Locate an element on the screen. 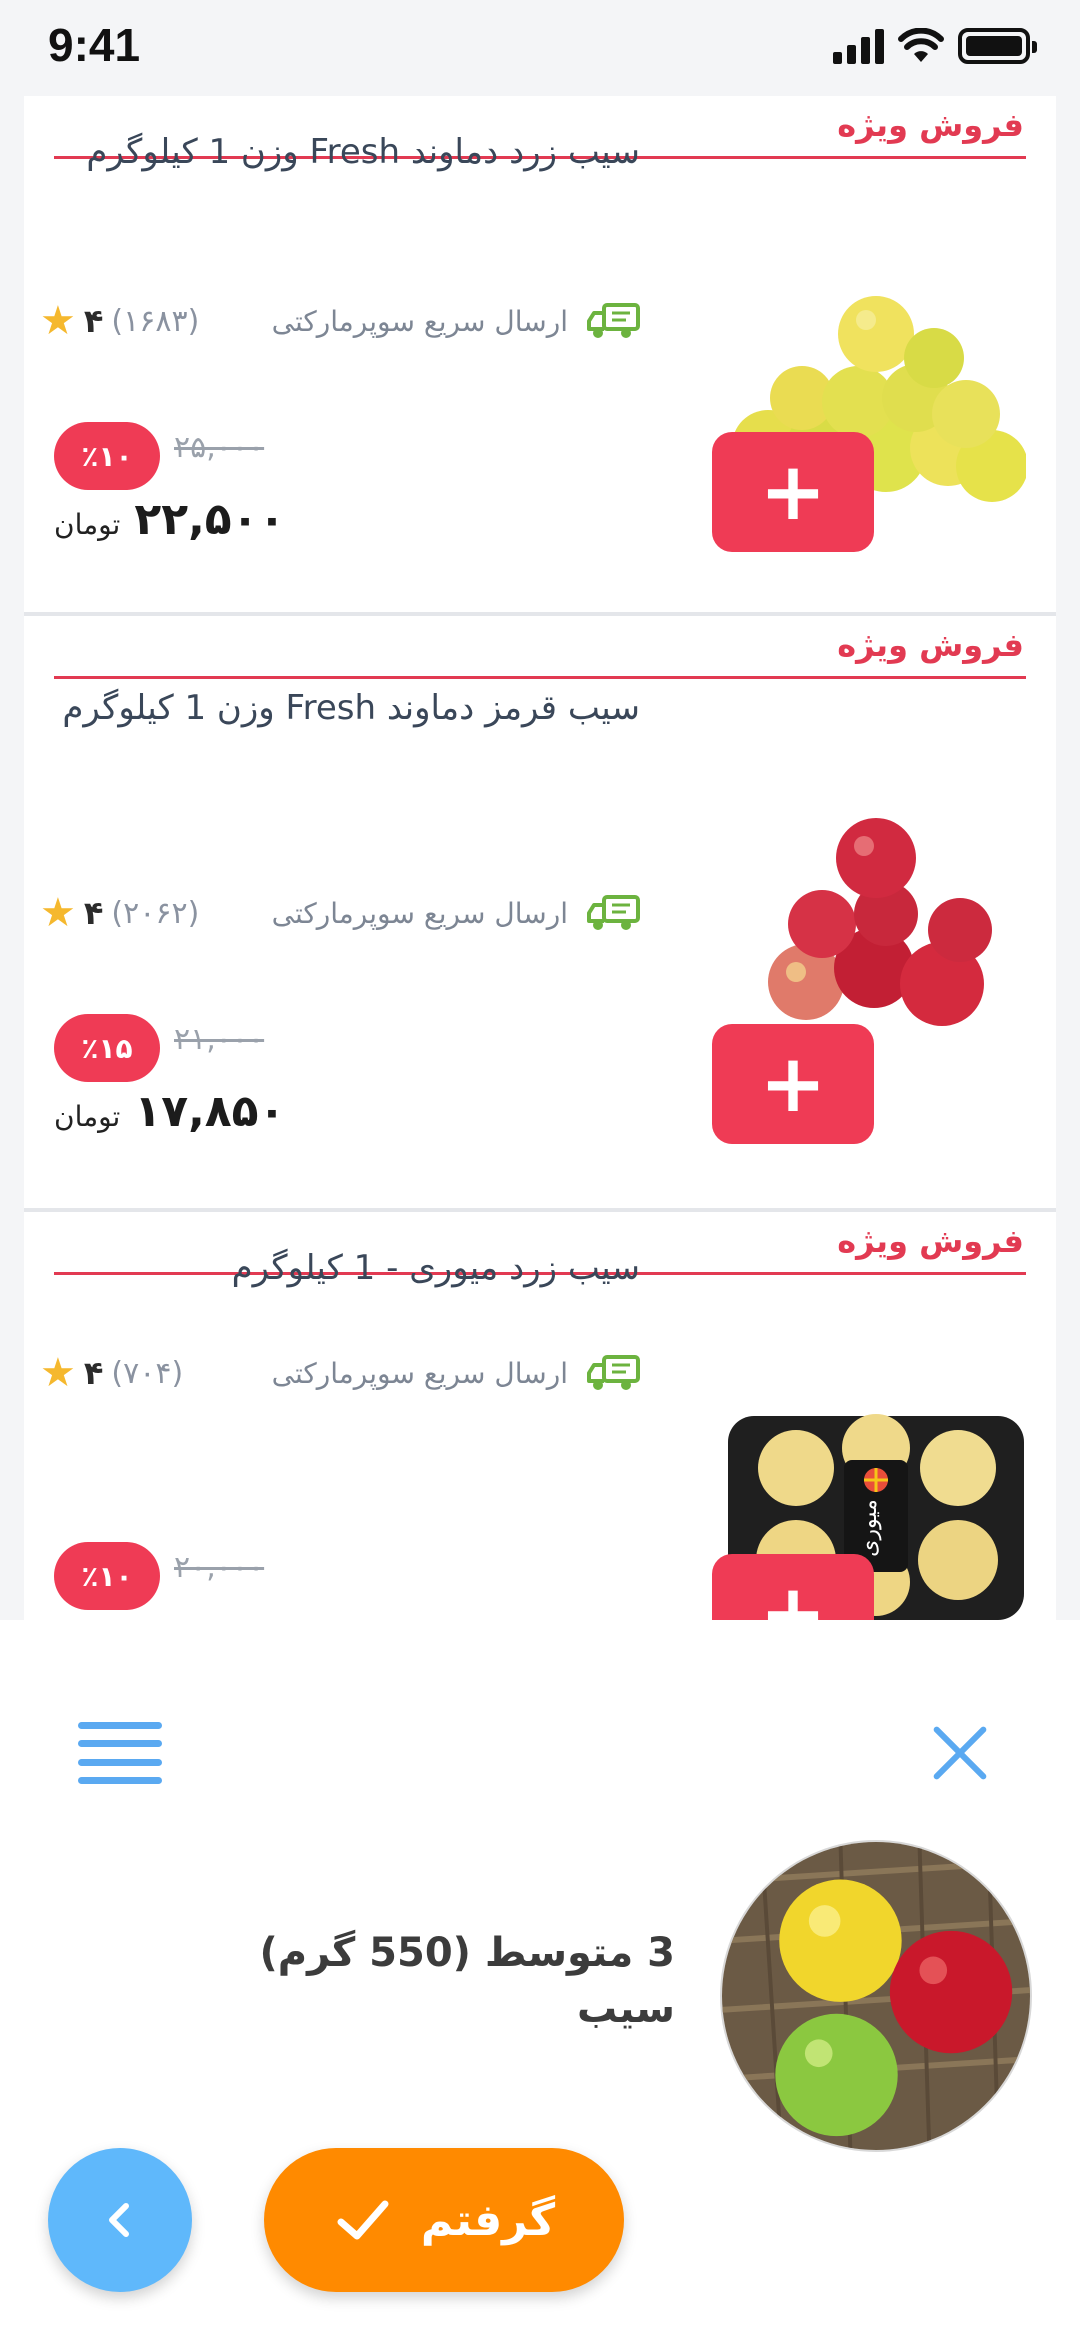  status-icons is located at coordinates (935, 46).